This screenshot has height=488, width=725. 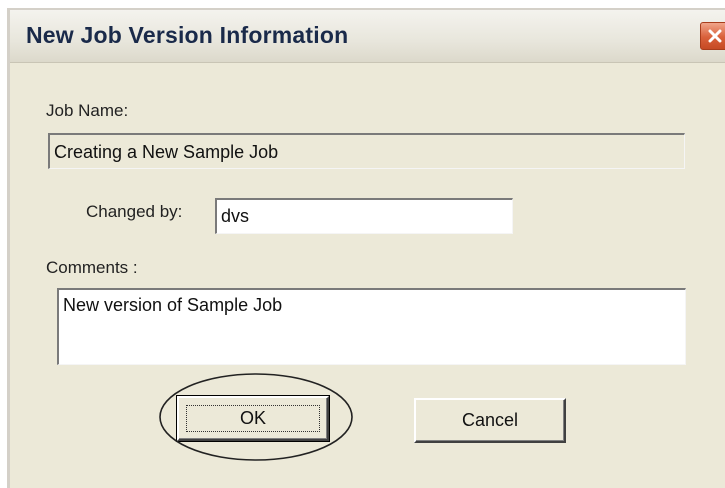 I want to click on close-button, so click(x=712, y=36).